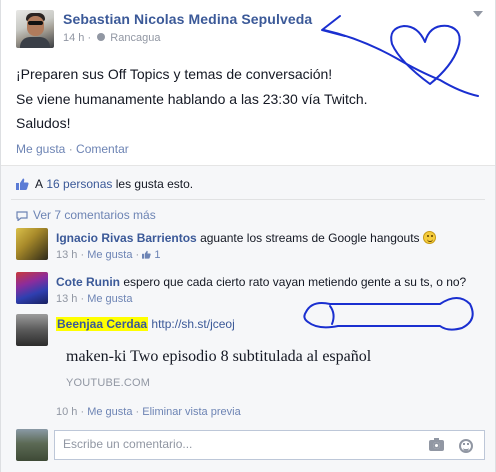 This screenshot has width=496, height=472. What do you see at coordinates (73, 38) in the screenshot?
I see `post-time: 14 h` at bounding box center [73, 38].